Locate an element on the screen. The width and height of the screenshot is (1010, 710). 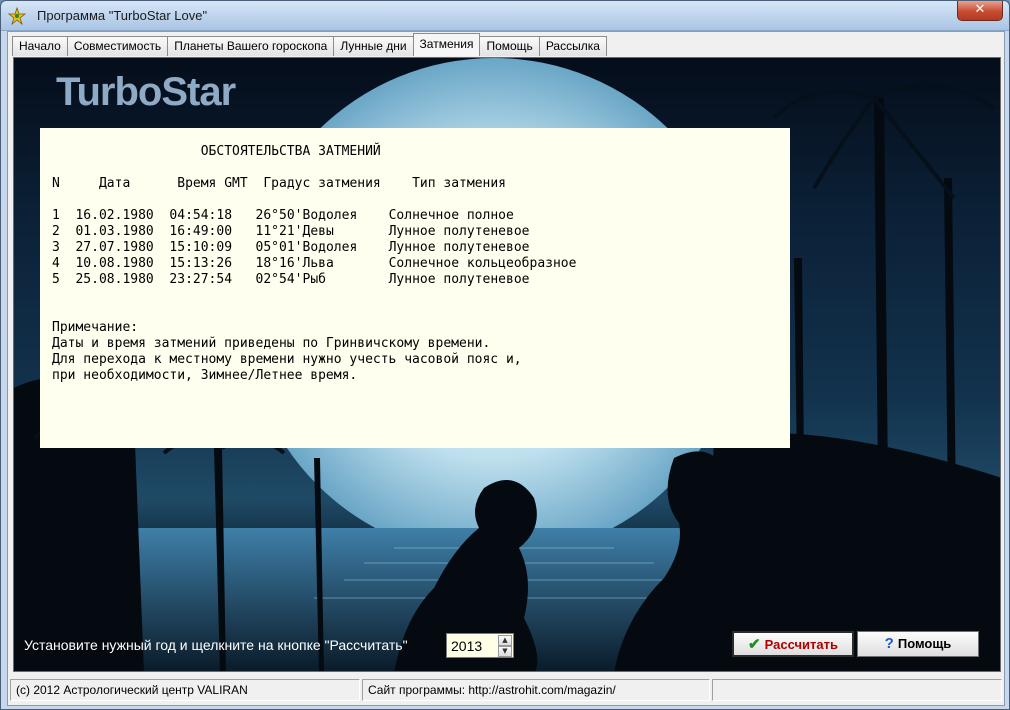
help-button: ? Помощь is located at coordinates (918, 644).